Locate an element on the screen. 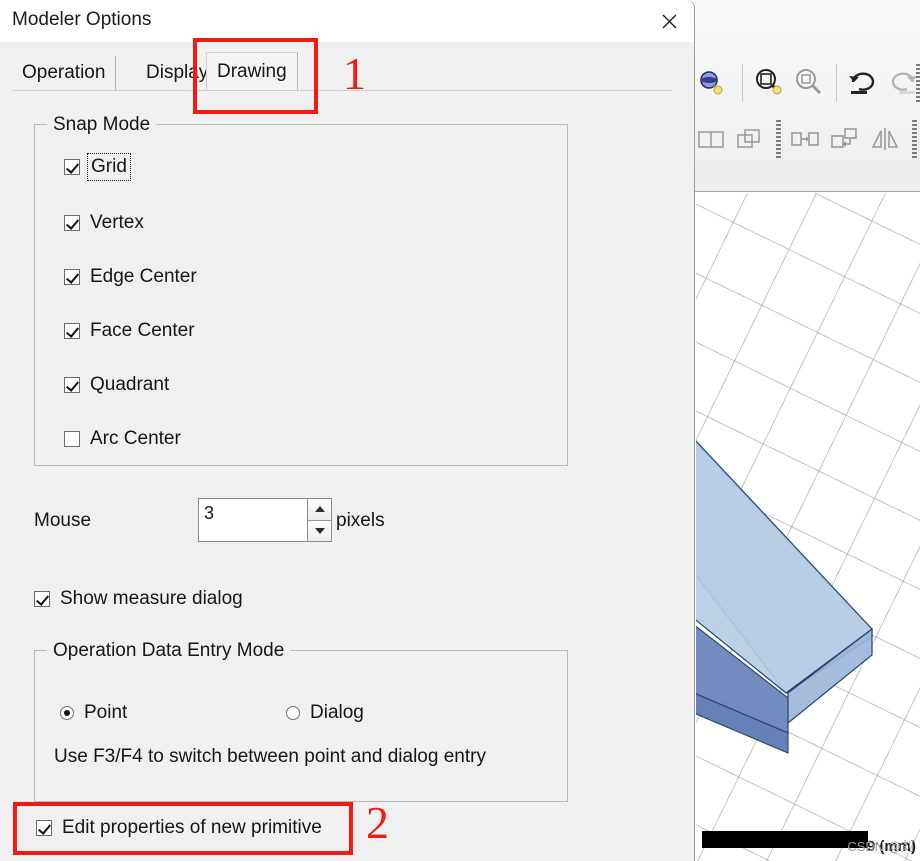 This screenshot has width=920, height=861. viewport-dimension-label: 9 (mm) is located at coordinates (891, 846).